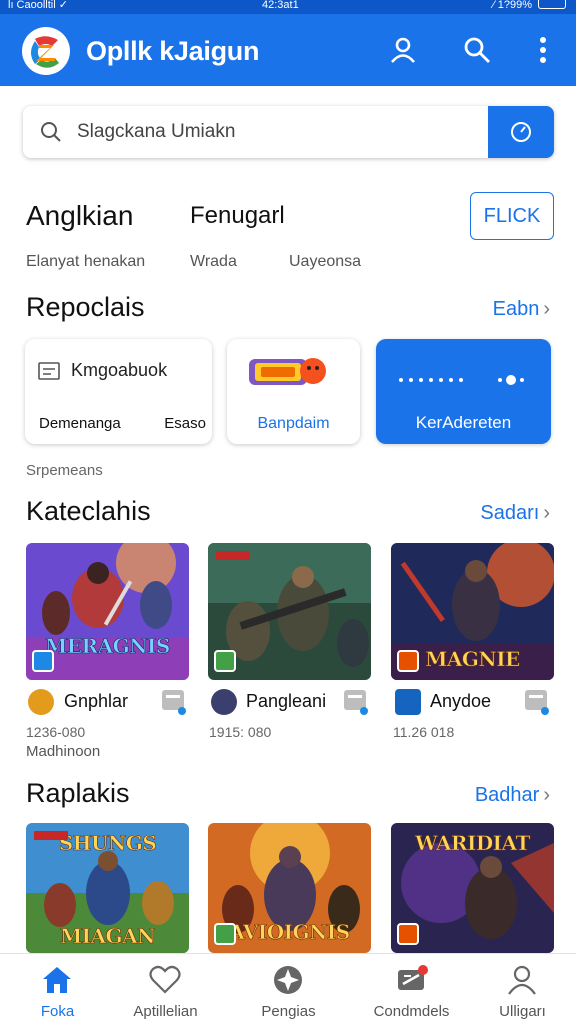 This screenshot has width=576, height=1024. What do you see at coordinates (107, 888) in the screenshot?
I see `game-tile-4: SHUNGS MIAGAN` at bounding box center [107, 888].